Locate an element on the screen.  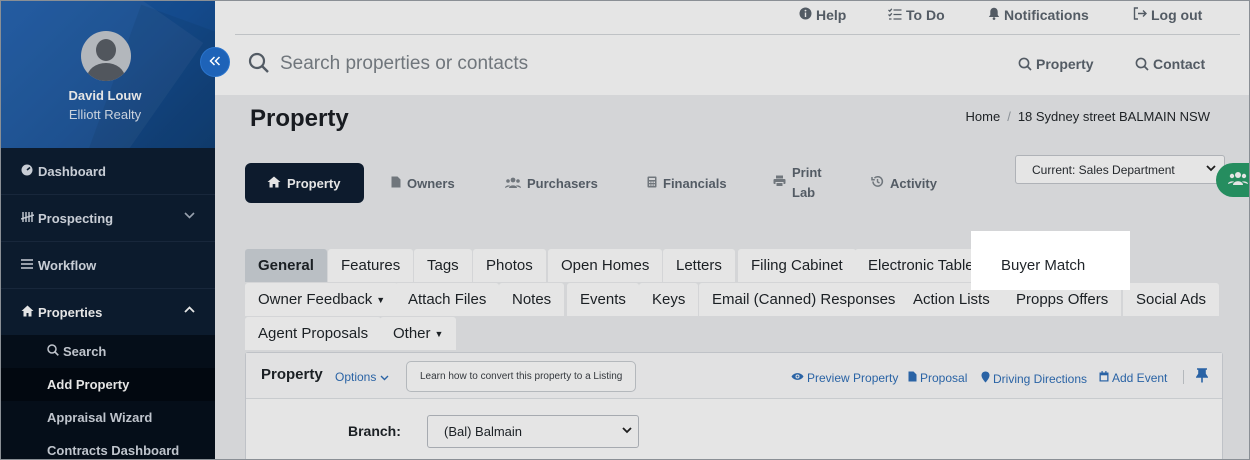
calendar-icon is located at coordinates (1104, 378).